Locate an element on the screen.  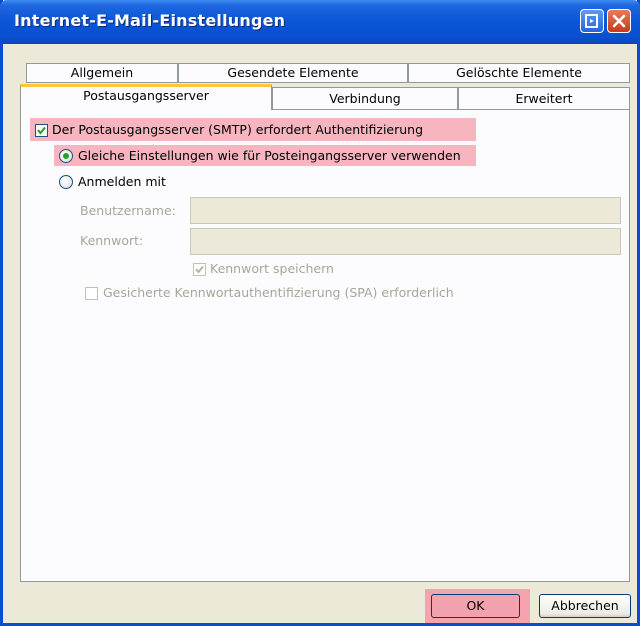
tab-gesendete-elemente: Gesendete Elemente is located at coordinates (293, 73).